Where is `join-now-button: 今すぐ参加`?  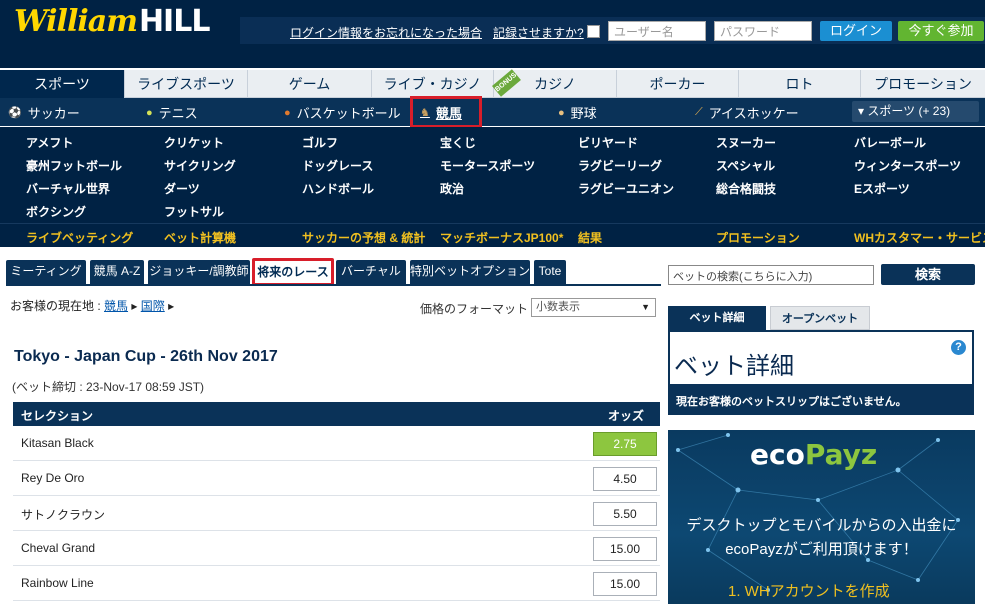
join-now-button: 今すぐ参加 is located at coordinates (941, 31).